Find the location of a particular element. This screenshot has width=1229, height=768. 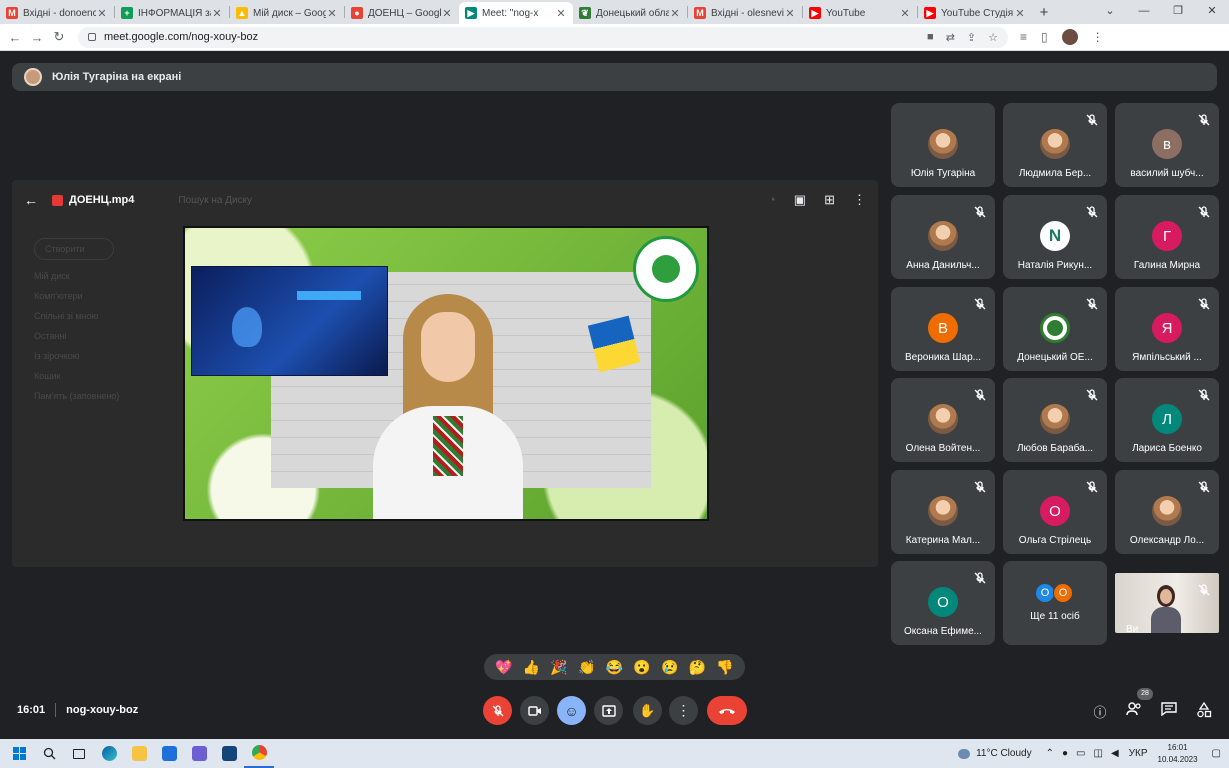

reaction-bar: 💖 👍 🎉 👏 😂 😮 😢 🤔 👎 is located at coordinates (614, 667).